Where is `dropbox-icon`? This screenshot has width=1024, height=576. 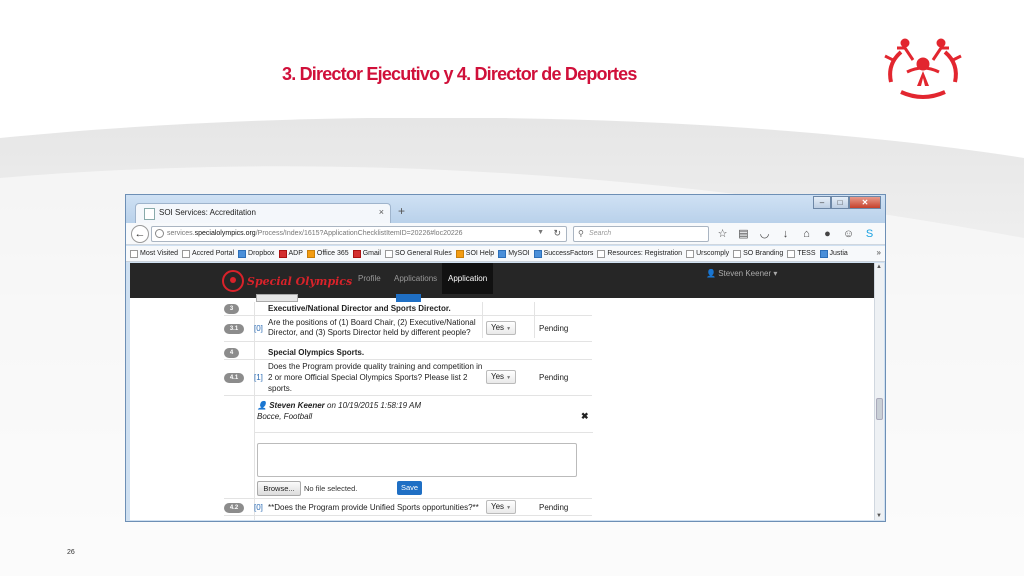
dropbox-icon is located at coordinates (242, 253).